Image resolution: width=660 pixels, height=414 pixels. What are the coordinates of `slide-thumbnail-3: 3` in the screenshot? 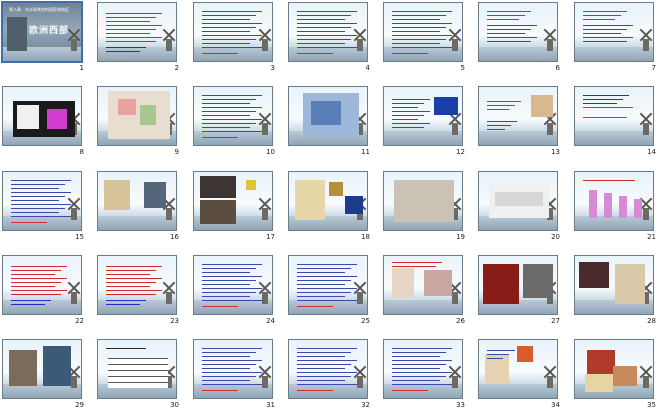 It's located at (235, 36).